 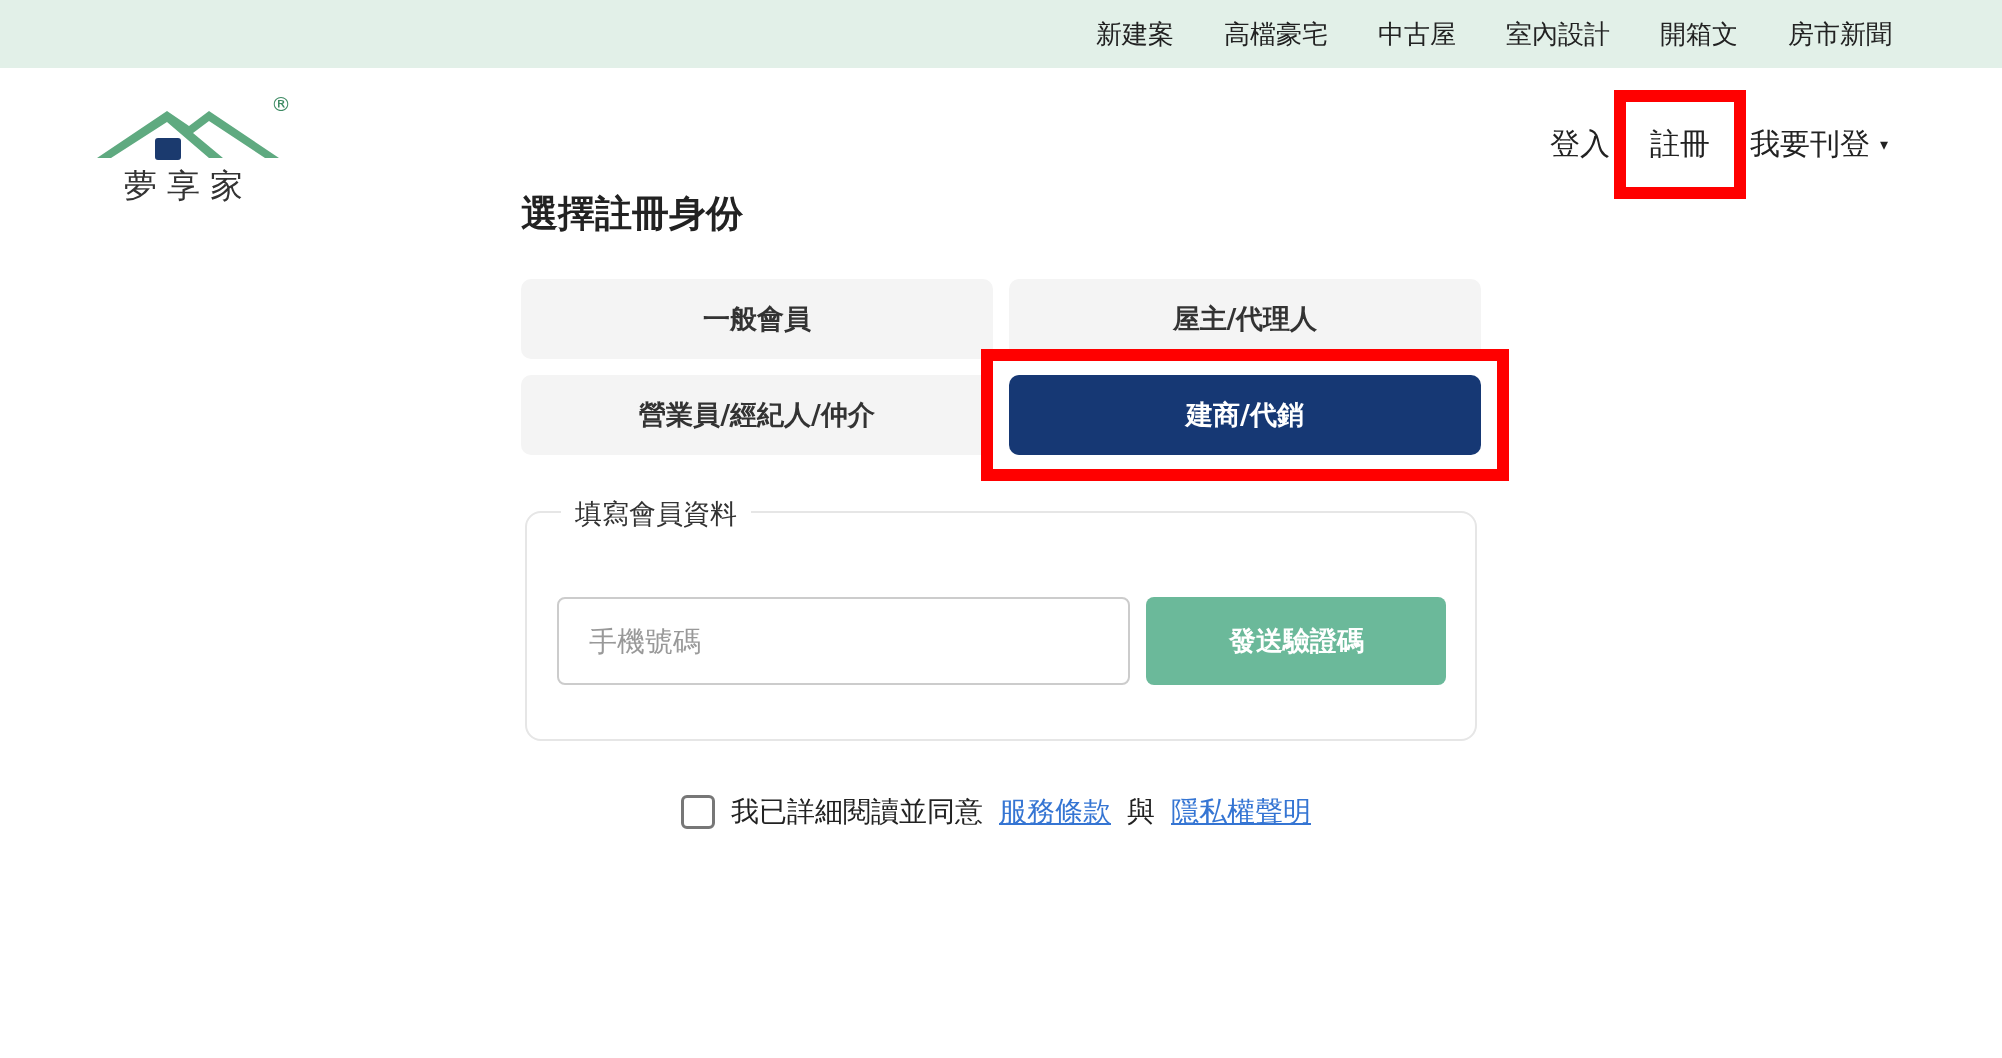 I want to click on logo-text: 夢享家, so click(x=188, y=186).